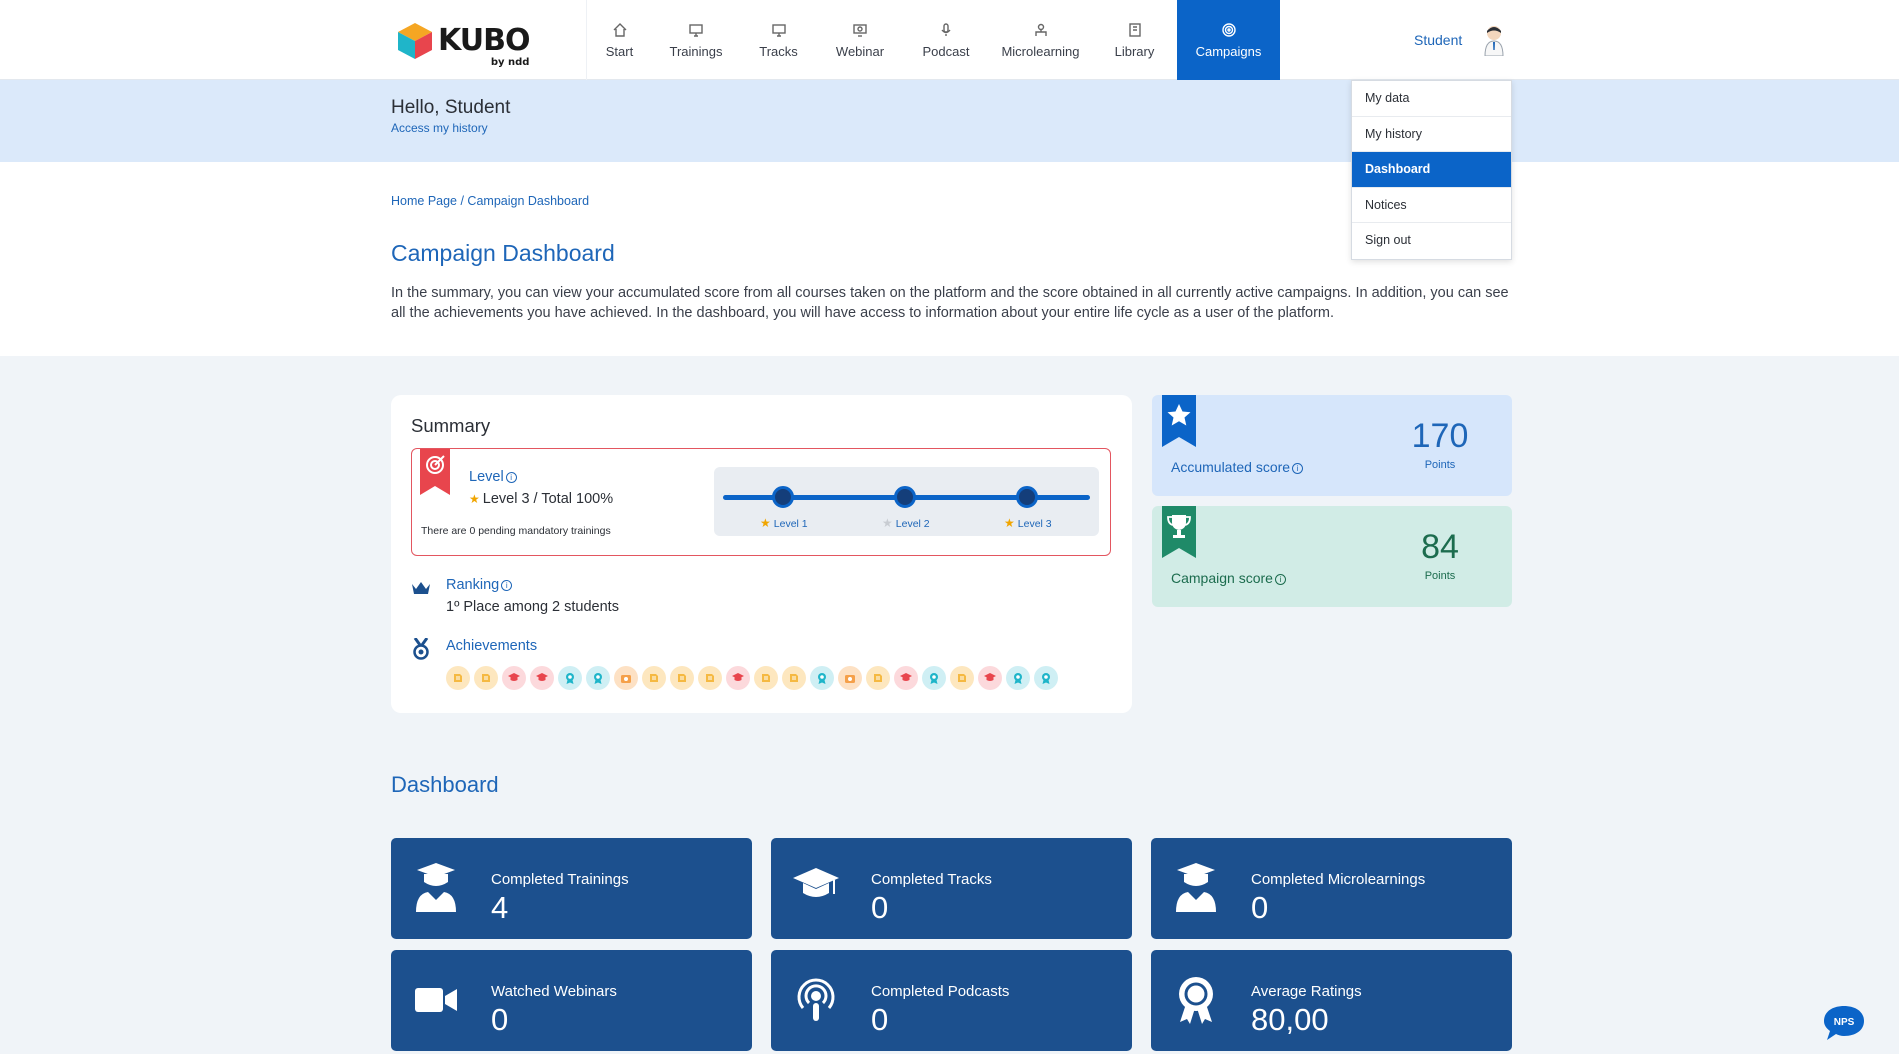  What do you see at coordinates (484, 45) in the screenshot?
I see `logo-text: KUBO by ndd` at bounding box center [484, 45].